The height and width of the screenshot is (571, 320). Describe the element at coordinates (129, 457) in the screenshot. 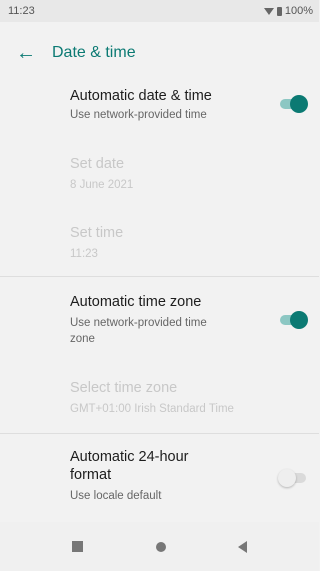

I see `setting-title: Automatic 24-hour` at that location.